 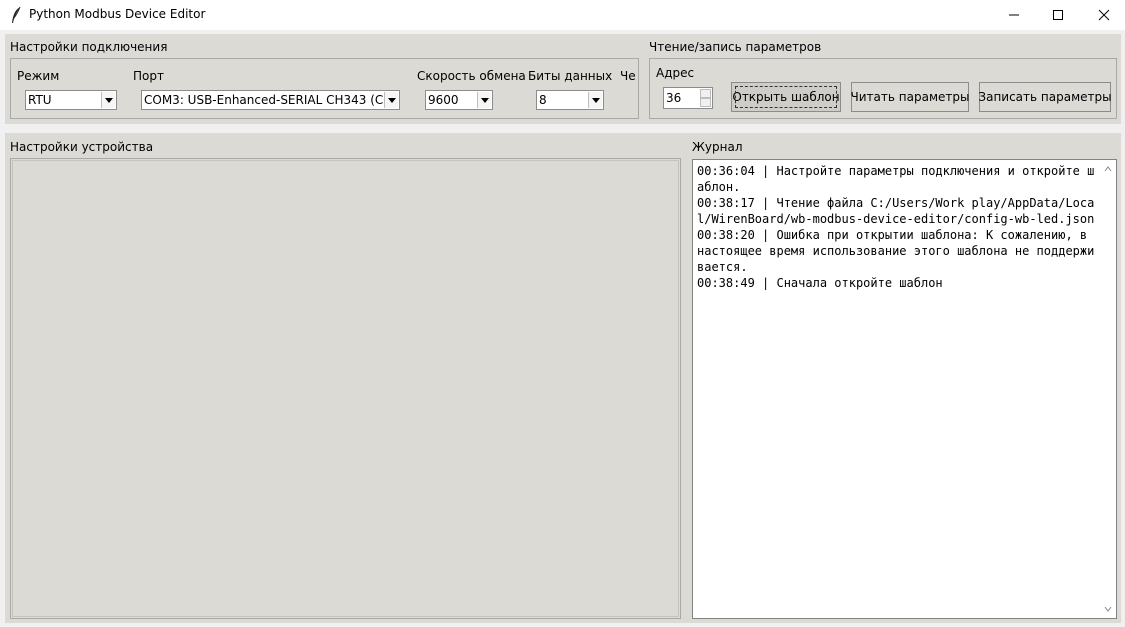 I want to click on chevron-up-icon, so click(x=1108, y=169).